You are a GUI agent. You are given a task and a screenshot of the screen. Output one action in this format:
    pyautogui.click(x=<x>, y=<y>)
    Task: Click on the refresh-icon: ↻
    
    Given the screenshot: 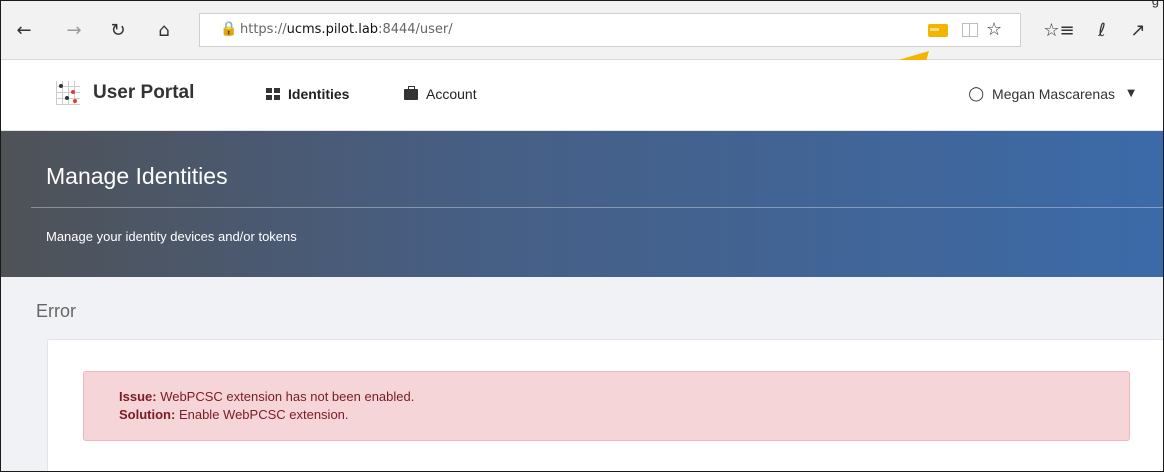 What is the action you would take?
    pyautogui.click(x=118, y=30)
    